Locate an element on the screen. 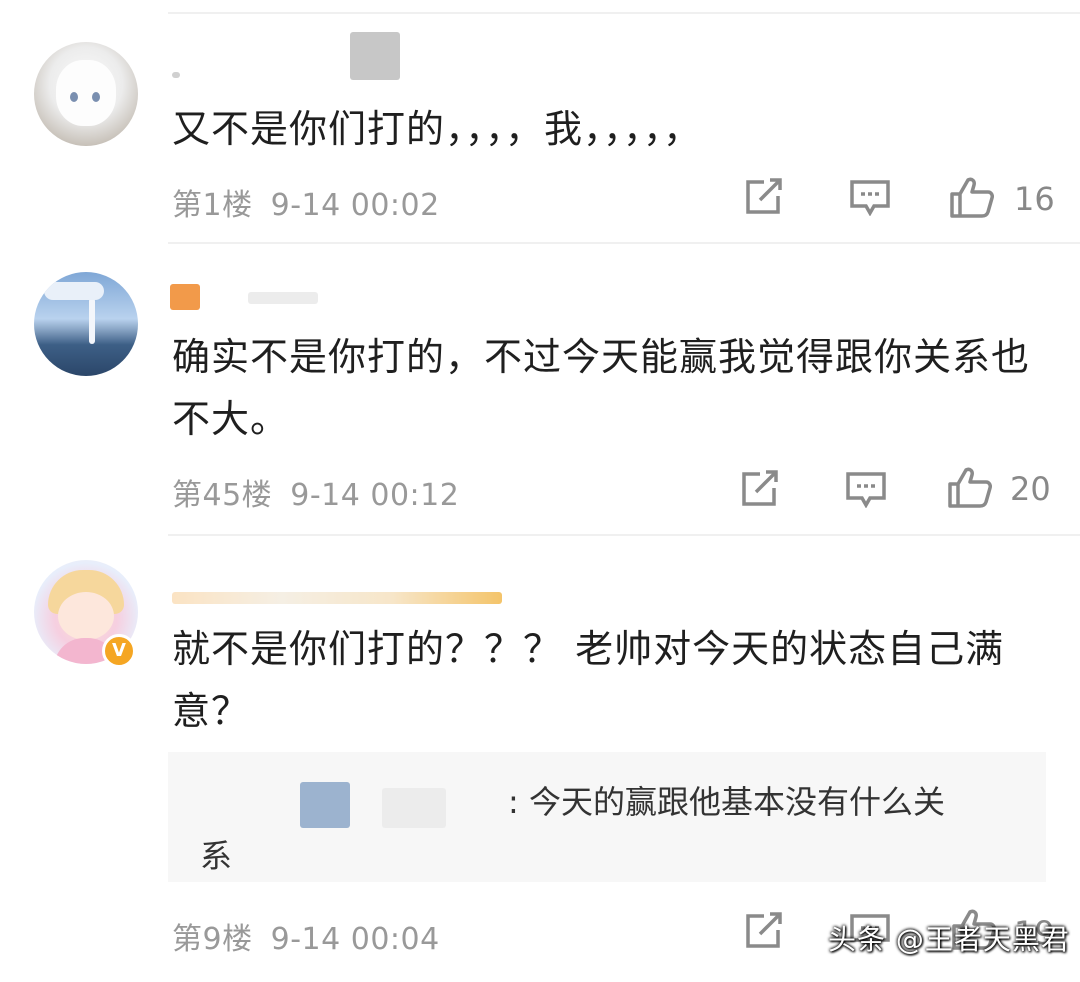 This screenshot has height=982, width=1080. quoted-reply: : 今天的赢跟他基本没有什么关 系 is located at coordinates (607, 817).